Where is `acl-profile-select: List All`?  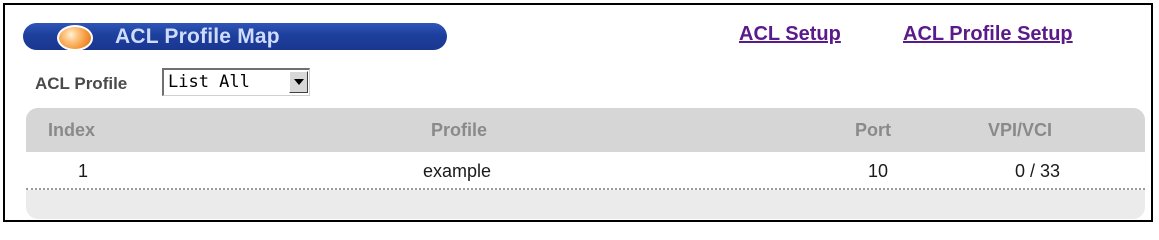
acl-profile-select: List All is located at coordinates (236, 82).